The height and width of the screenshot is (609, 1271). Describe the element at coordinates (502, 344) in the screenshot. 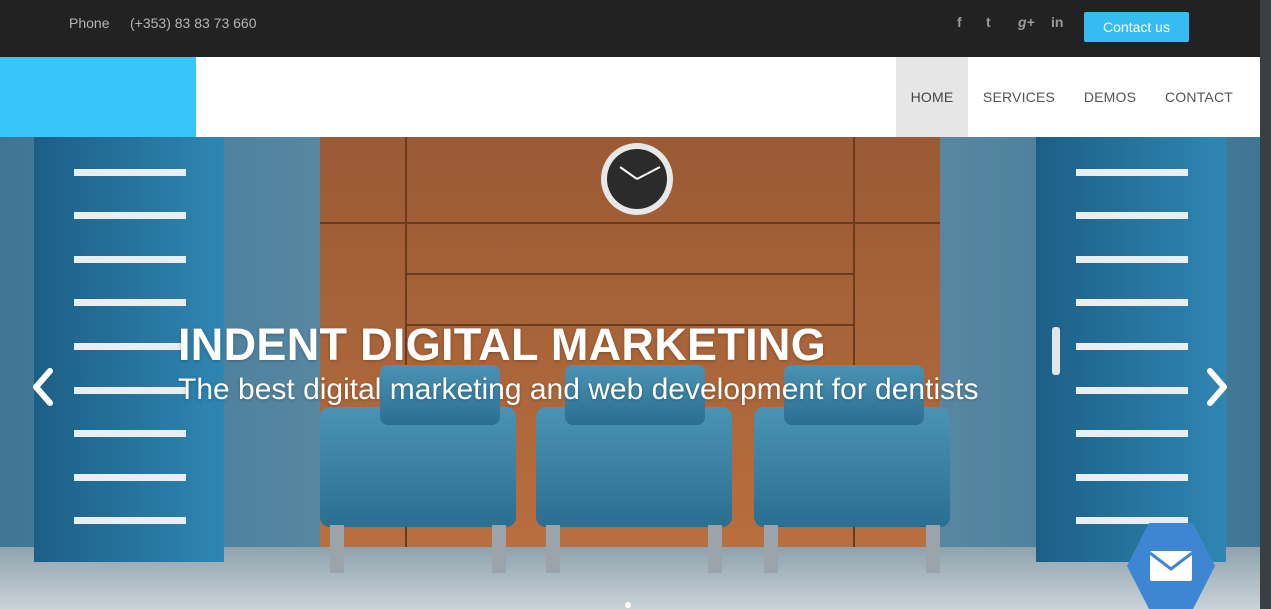

I see `hero-title: INDENT DIGITAL MARKETING` at that location.